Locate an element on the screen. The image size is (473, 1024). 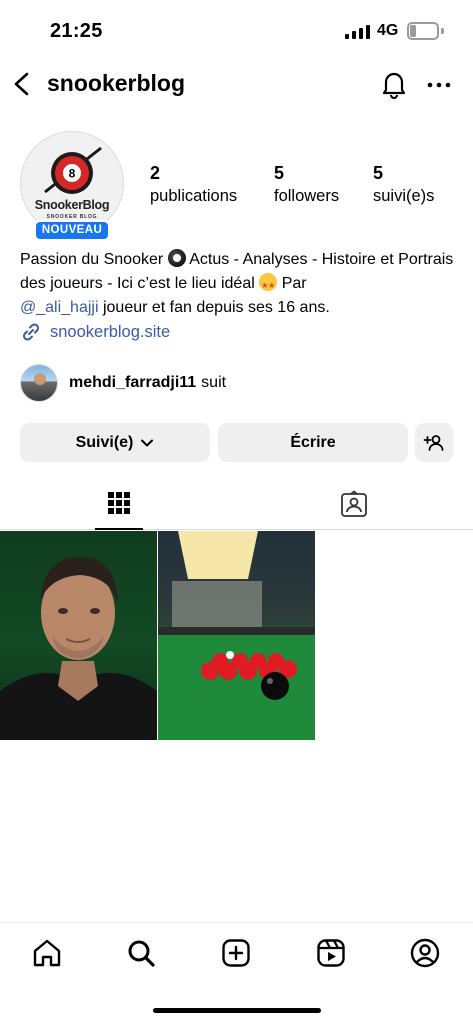
link-icon is located at coordinates (31, 332).